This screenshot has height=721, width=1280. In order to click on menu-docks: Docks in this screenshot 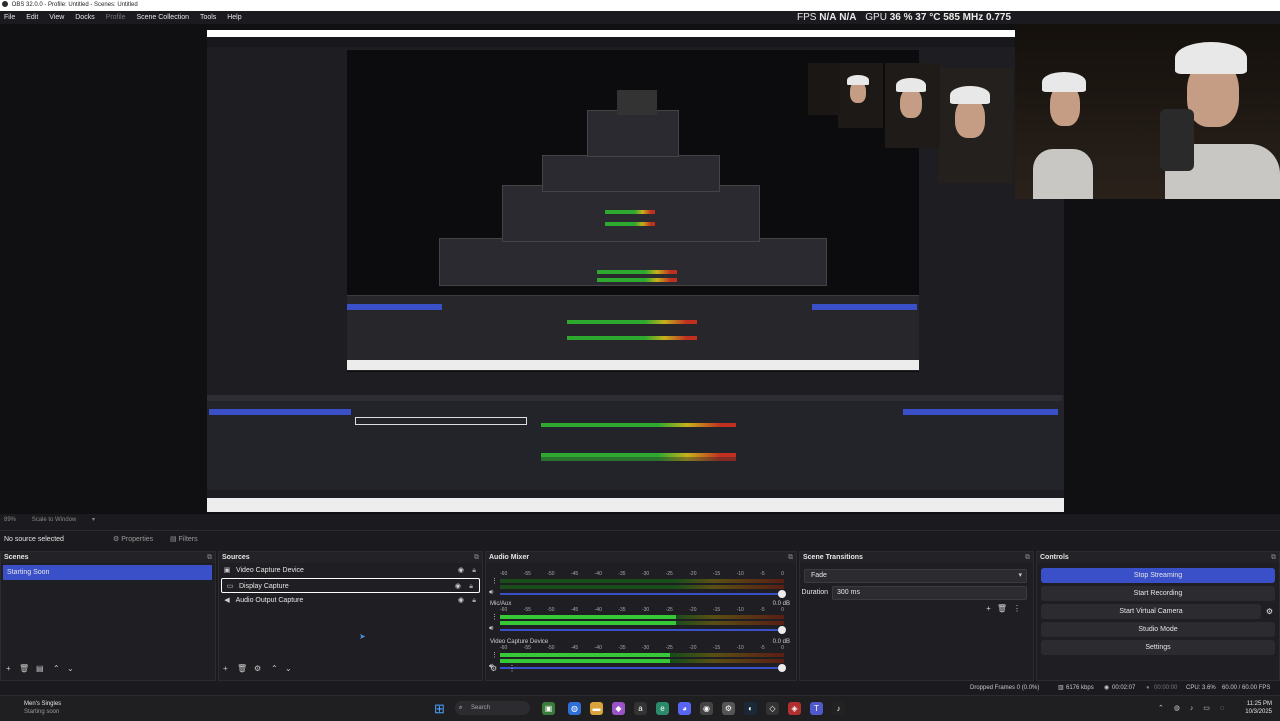, I will do `click(84, 17)`.